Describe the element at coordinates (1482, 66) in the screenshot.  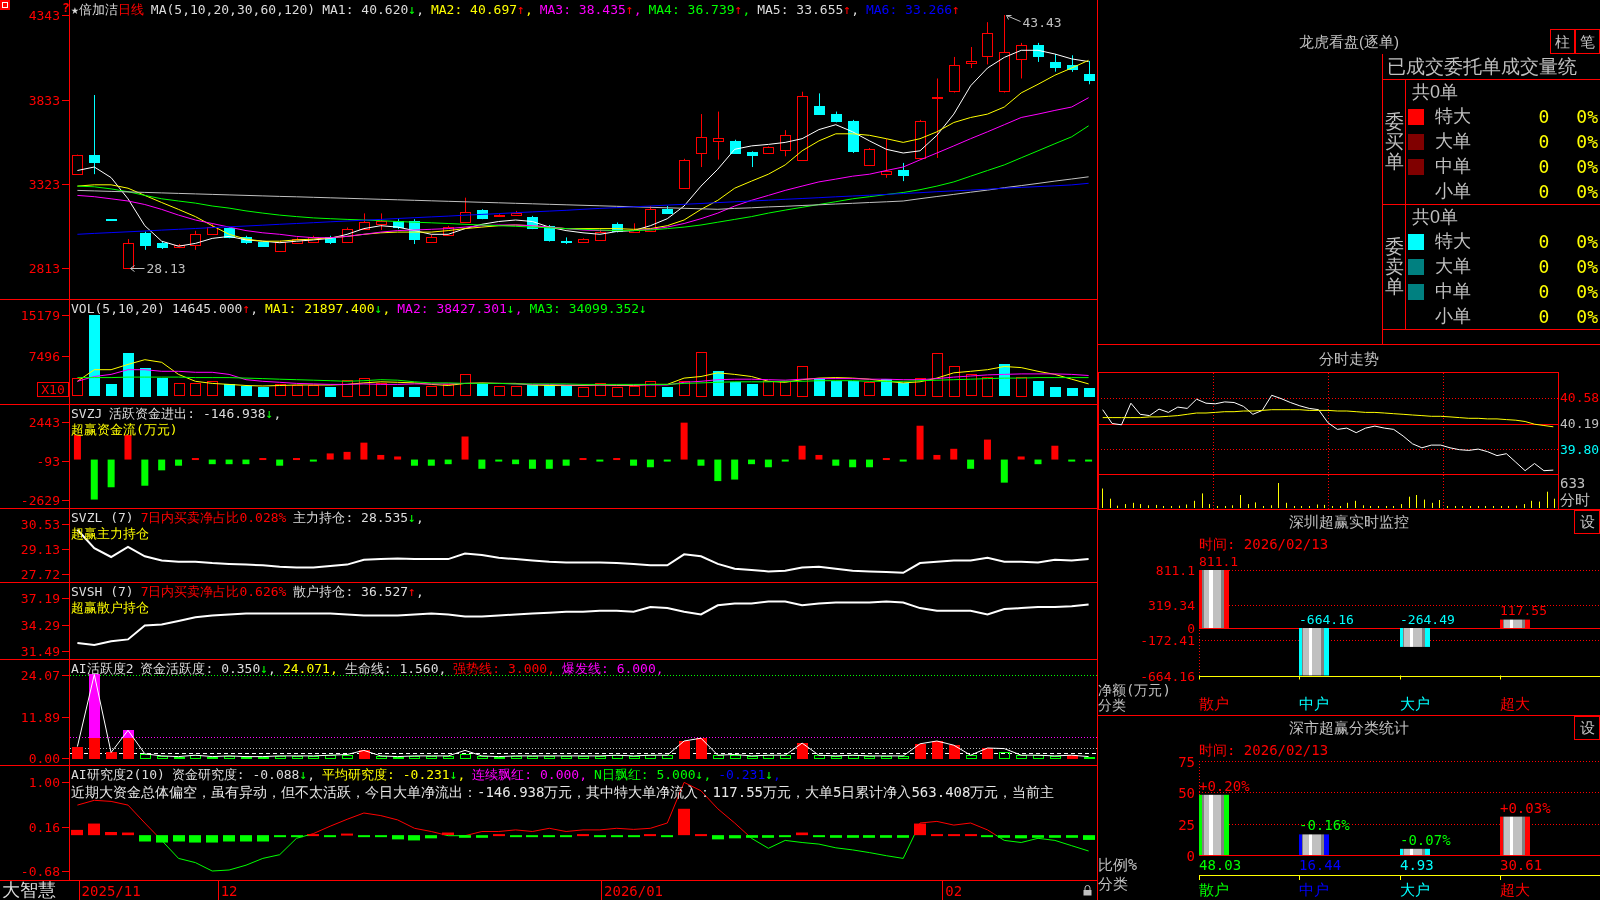
I see `table-title: 已成交委托单成交量统` at that location.